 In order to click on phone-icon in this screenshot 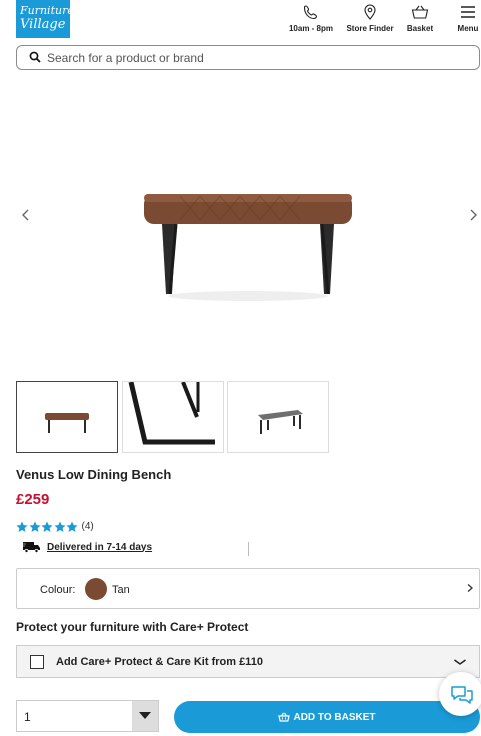, I will do `click(310, 12)`.